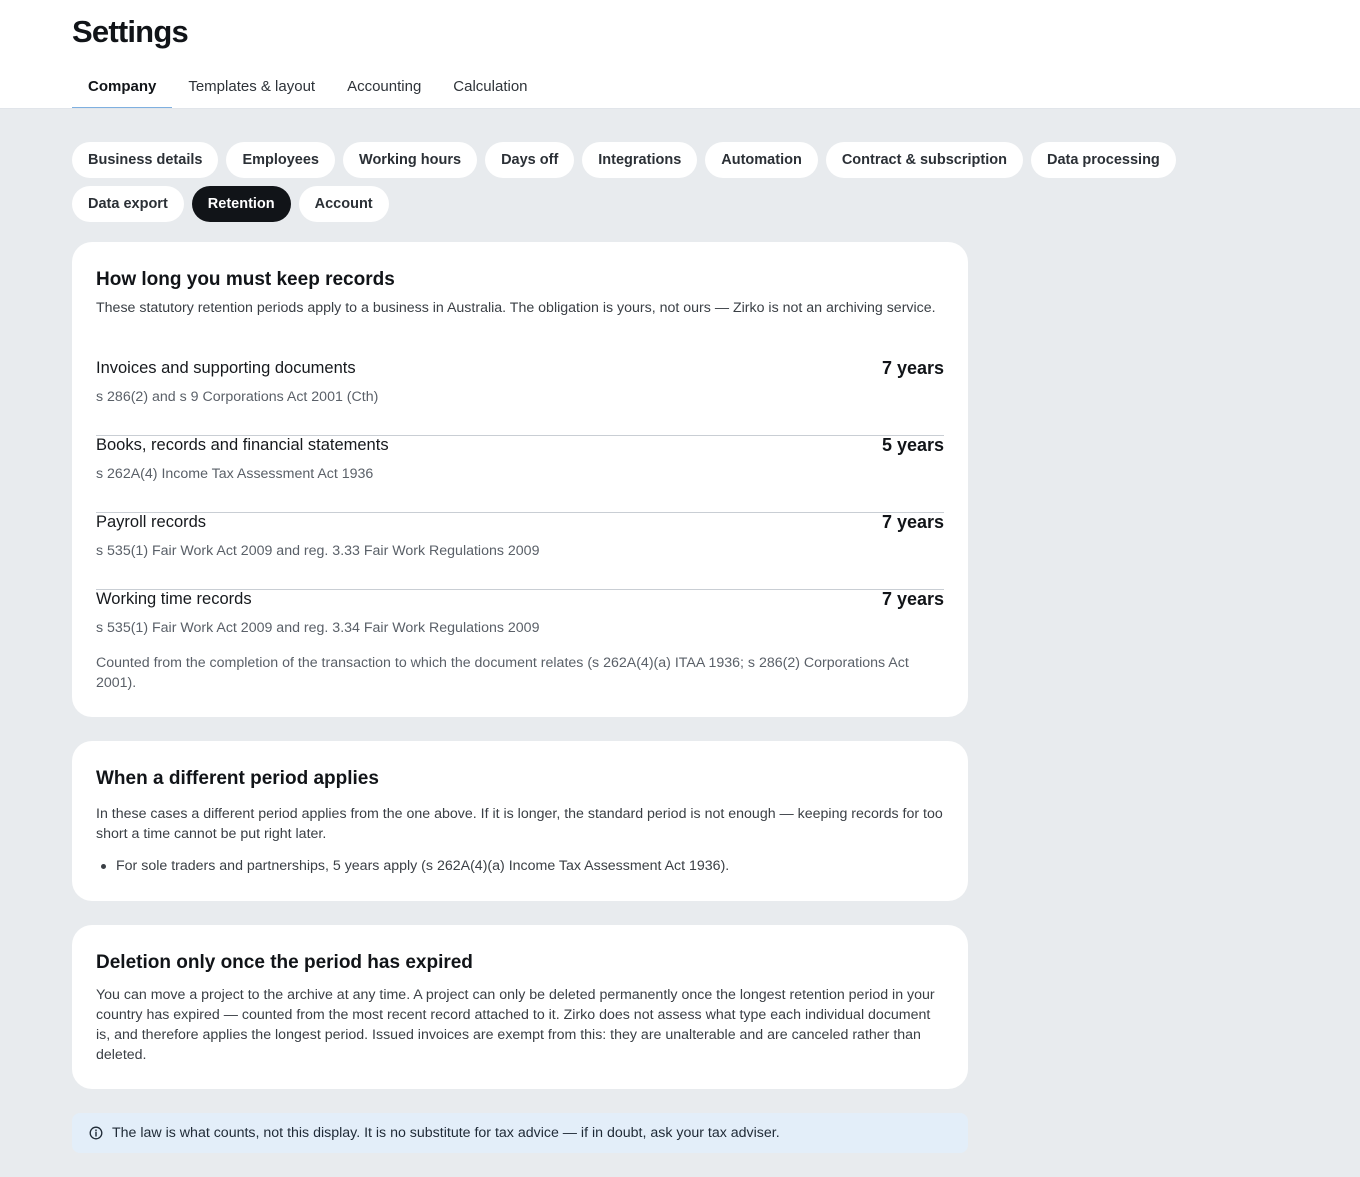  I want to click on chip-automation: Automation, so click(761, 160).